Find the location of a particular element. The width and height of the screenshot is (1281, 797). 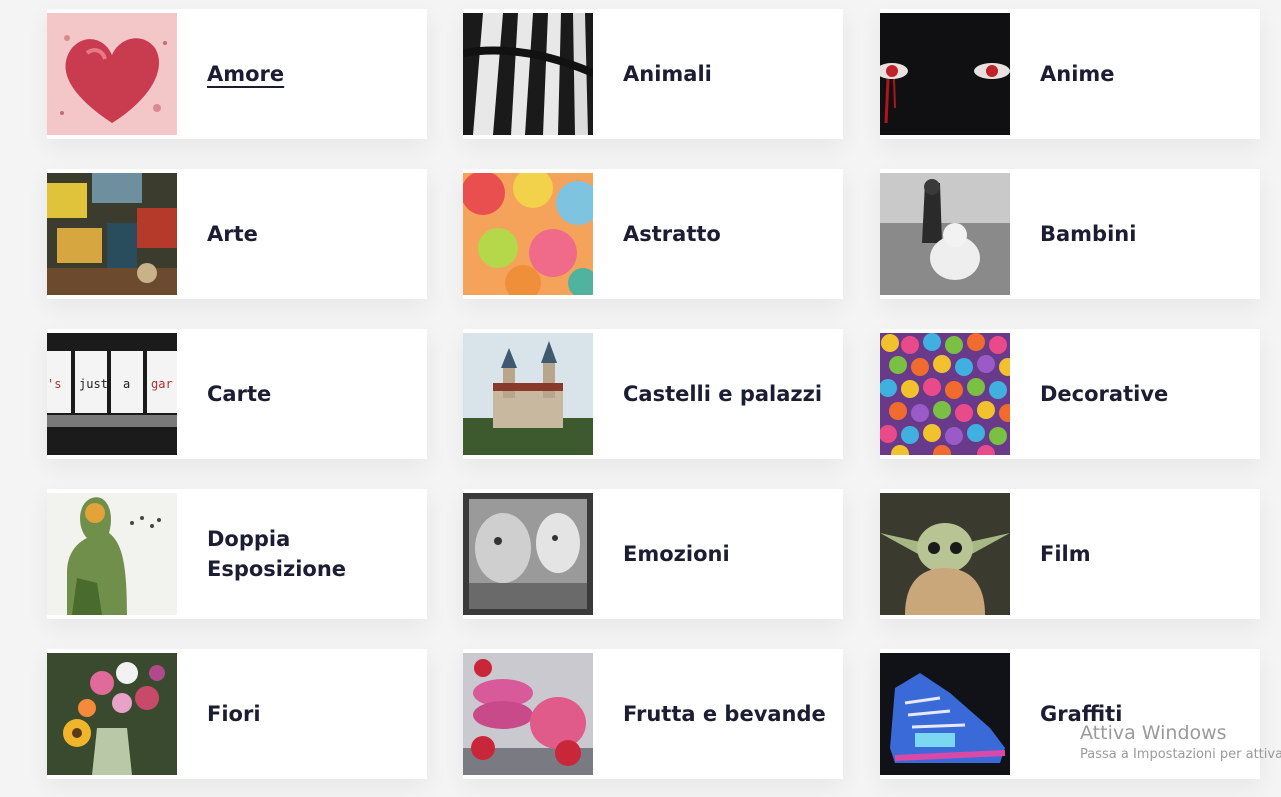

category-label: Emozioni is located at coordinates (728, 554).